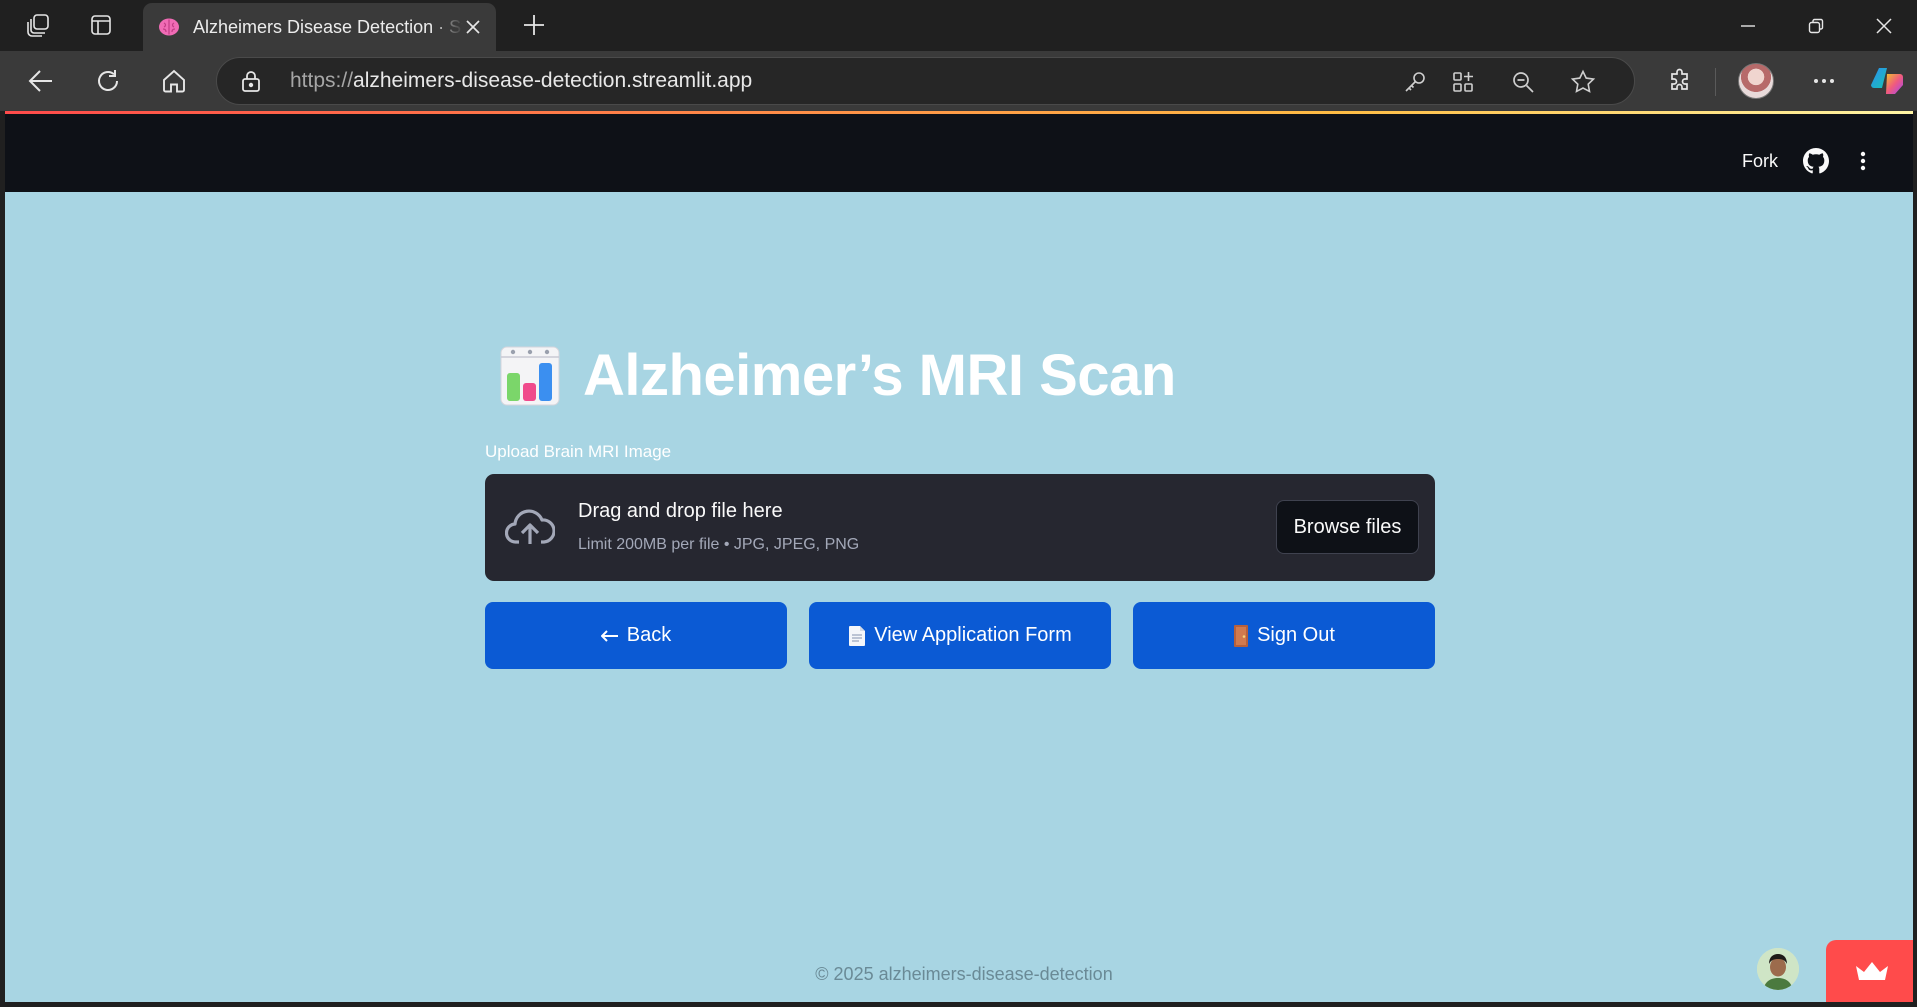 This screenshot has width=1917, height=1007. I want to click on active-tab: Alzheimers Disease Detection · Streamlit, so click(319, 27).